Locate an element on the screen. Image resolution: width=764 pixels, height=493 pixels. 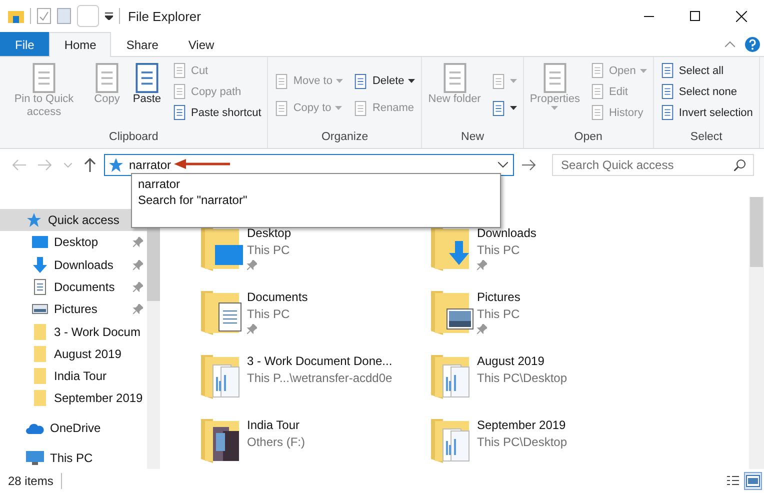
item-count: 28 items is located at coordinates (31, 481).